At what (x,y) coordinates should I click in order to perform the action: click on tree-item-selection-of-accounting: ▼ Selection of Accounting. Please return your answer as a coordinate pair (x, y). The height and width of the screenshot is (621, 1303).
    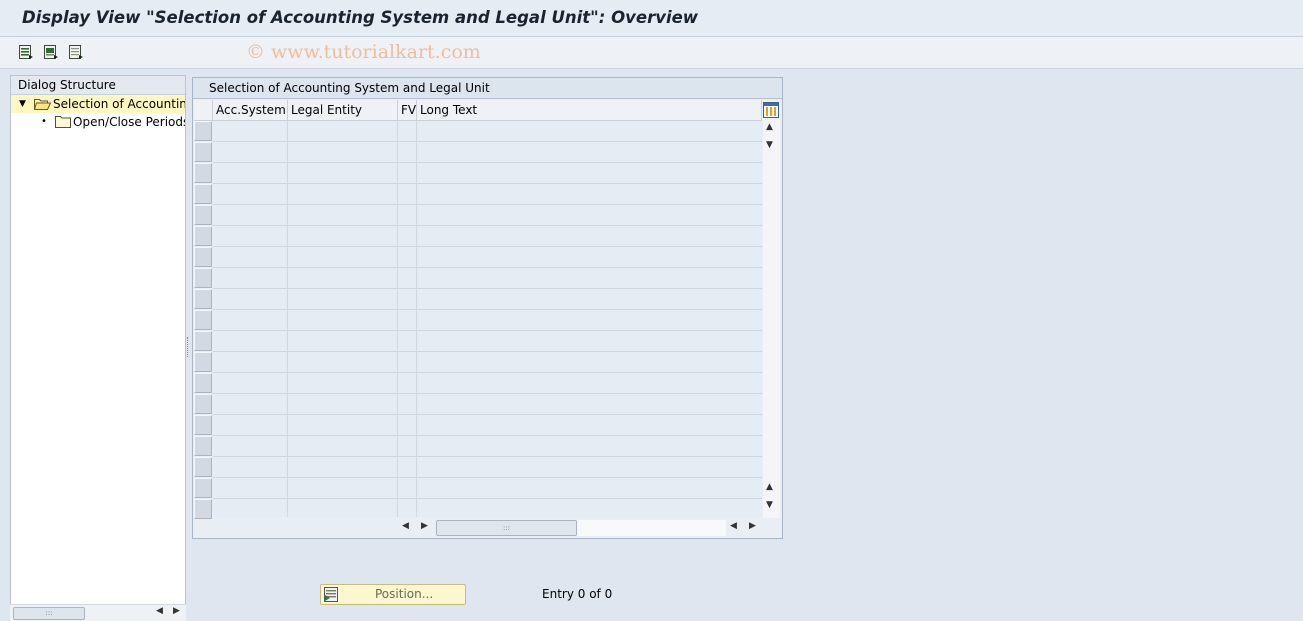
    Looking at the image, I should click on (98, 104).